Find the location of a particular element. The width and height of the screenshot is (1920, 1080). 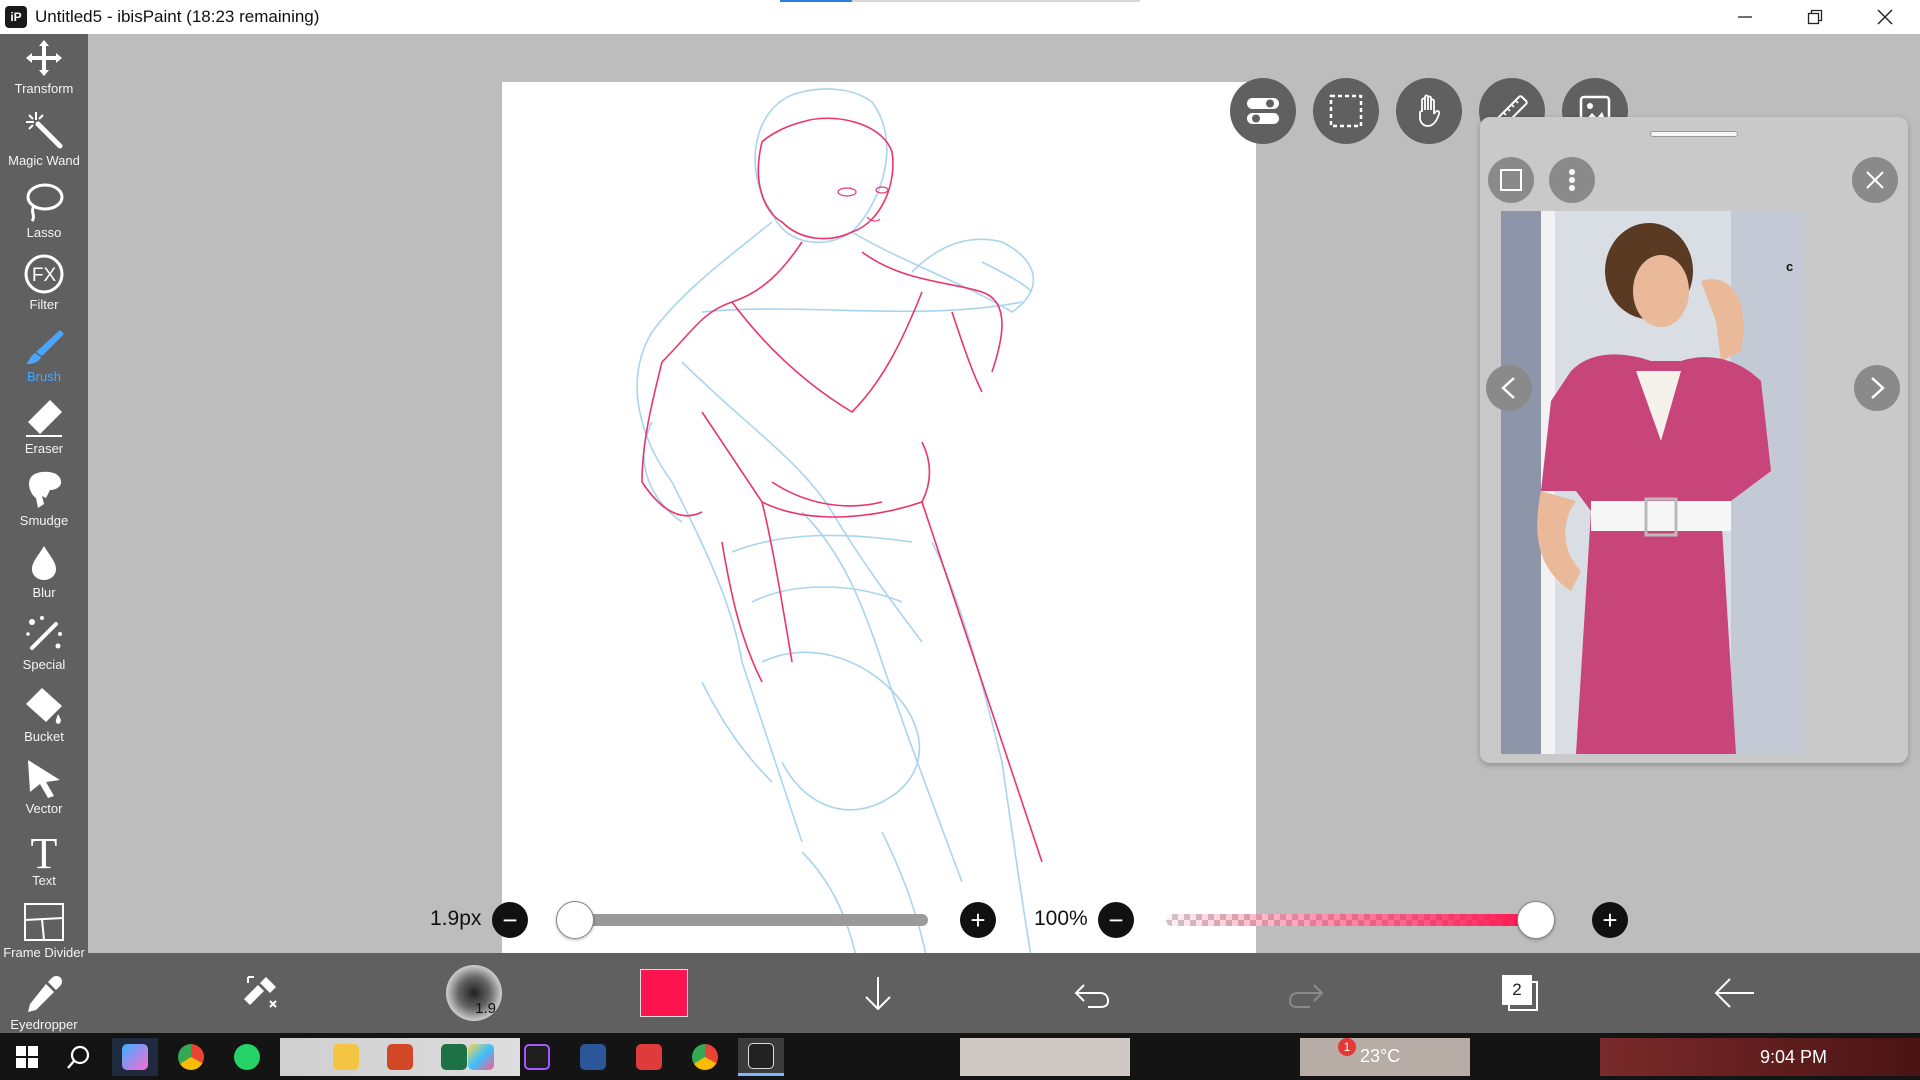

tool-label: Eraser is located at coordinates (44, 448).